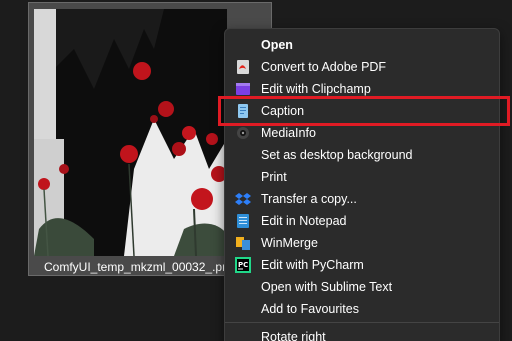 The height and width of the screenshot is (341, 512). Describe the element at coordinates (304, 221) in the screenshot. I see `menu-item-label: Edit in Notepad` at that location.